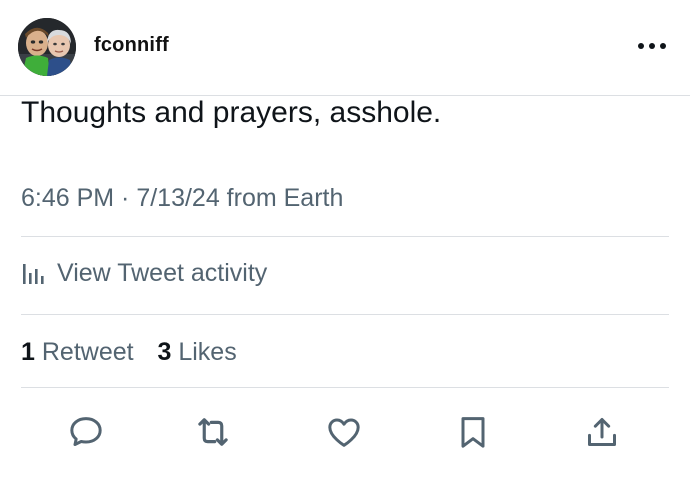 This screenshot has width=690, height=484. Describe the element at coordinates (162, 272) in the screenshot. I see `activity-label: View Tweet activity` at that location.